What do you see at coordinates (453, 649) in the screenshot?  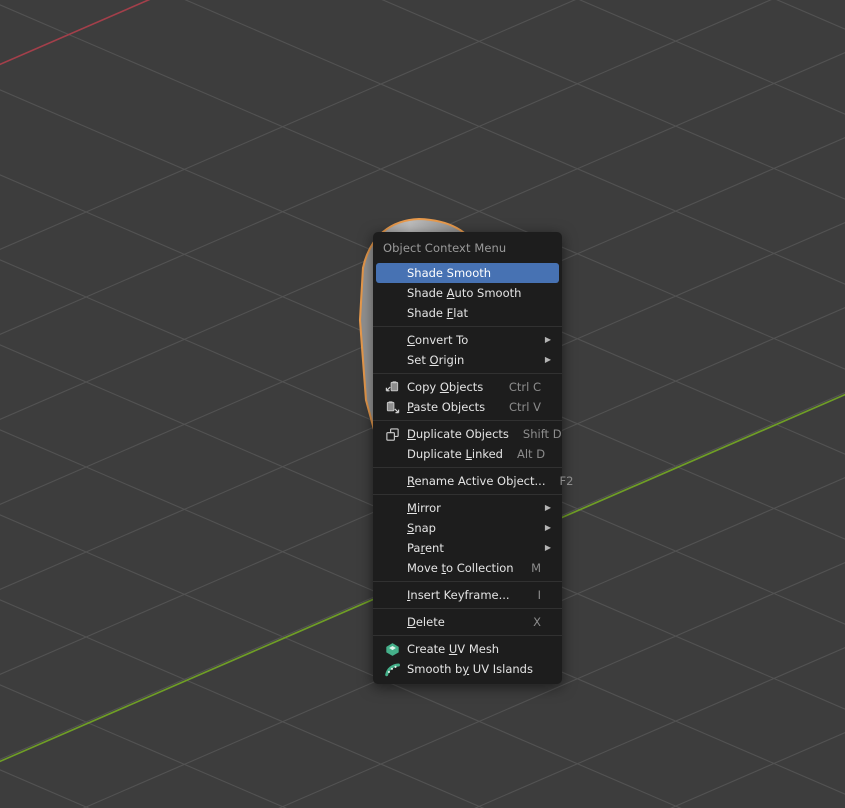 I see `menu-item-label: Create UV Mesh` at bounding box center [453, 649].